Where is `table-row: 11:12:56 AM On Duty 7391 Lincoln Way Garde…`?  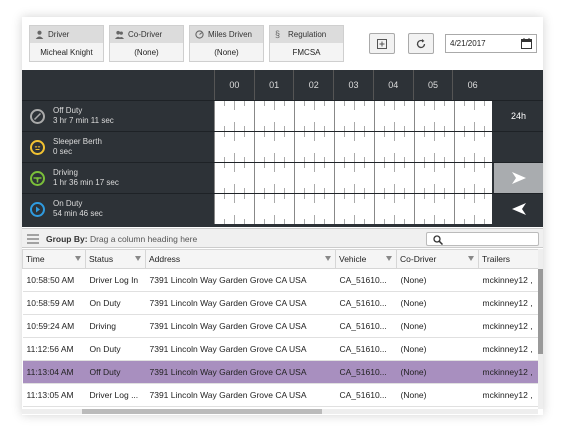 table-row: 11:12:56 AM On Duty 7391 Lincoln Way Garde… is located at coordinates (280, 349).